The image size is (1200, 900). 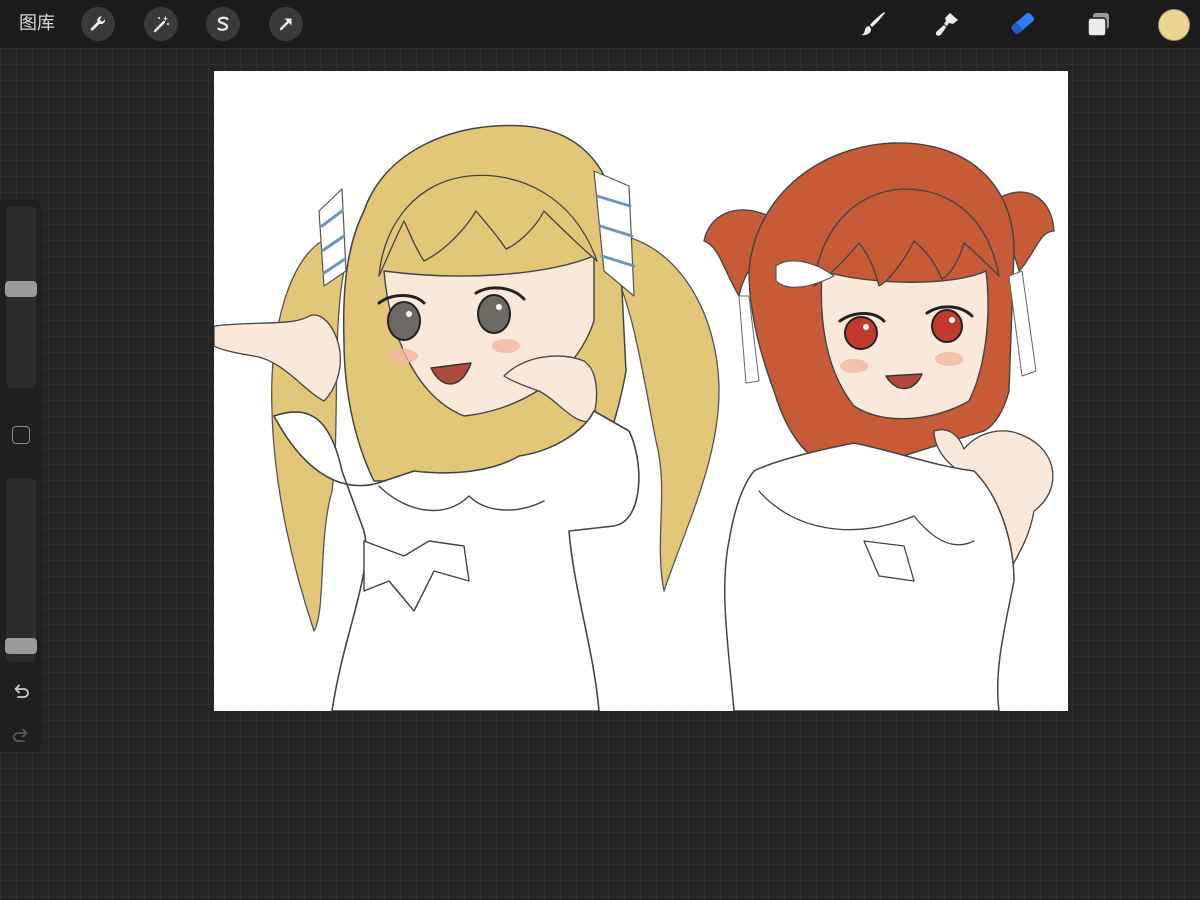 I want to click on left-sidebar, so click(x=21, y=476).